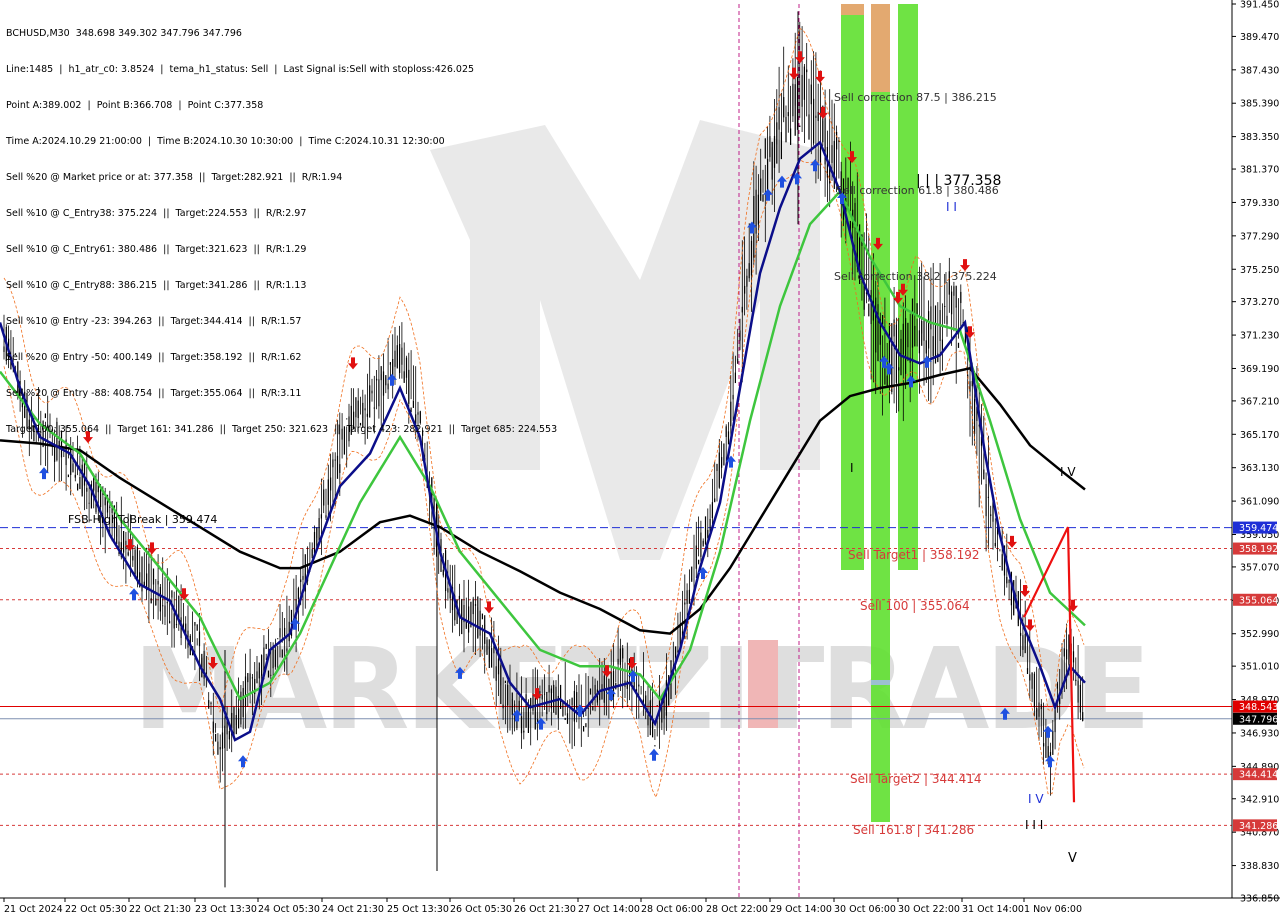 The width and height of the screenshot is (1280, 920). I want to click on y-tick-label: 379.330, so click(1259, 203).